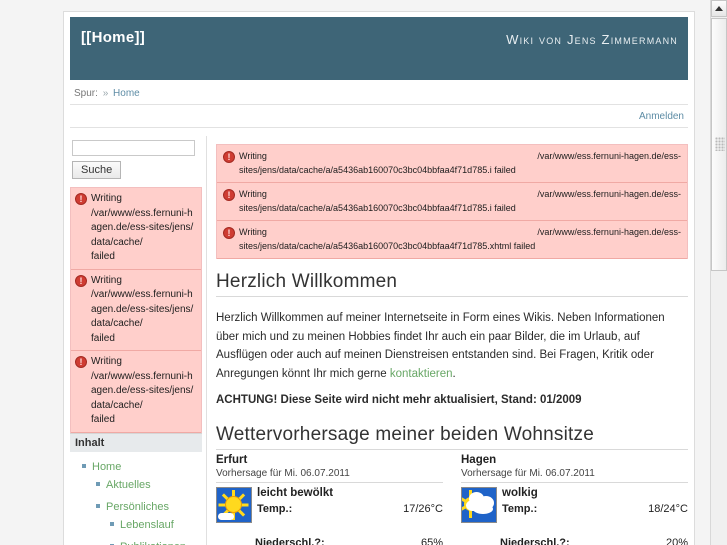  I want to click on weather-temp-value: 17/26°C, so click(423, 508).